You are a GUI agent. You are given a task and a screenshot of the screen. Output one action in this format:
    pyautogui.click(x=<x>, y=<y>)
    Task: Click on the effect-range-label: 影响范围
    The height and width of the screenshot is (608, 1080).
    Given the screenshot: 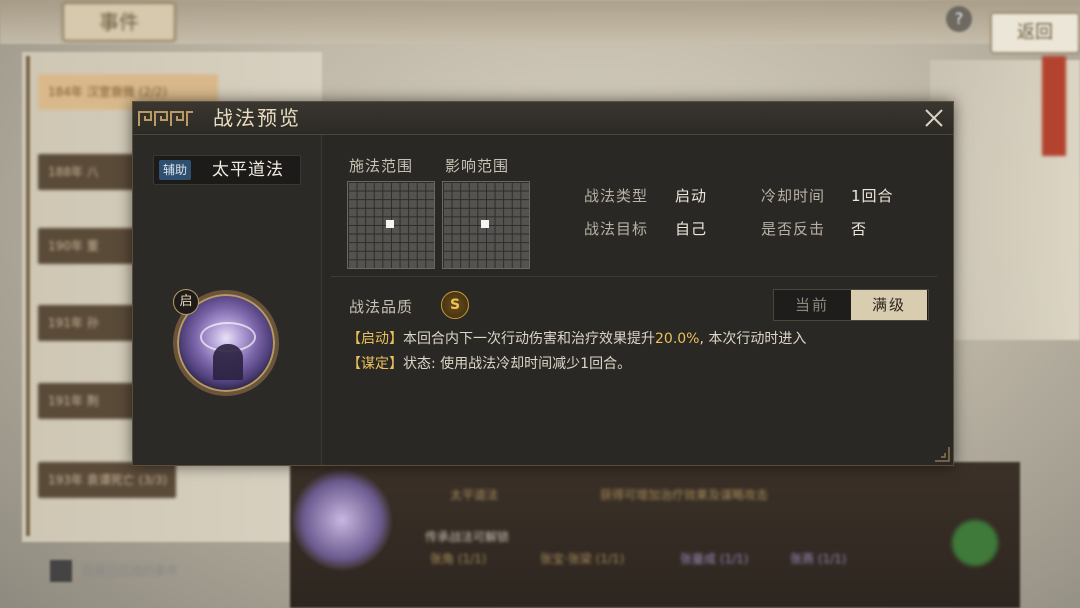 What is the action you would take?
    pyautogui.click(x=477, y=166)
    